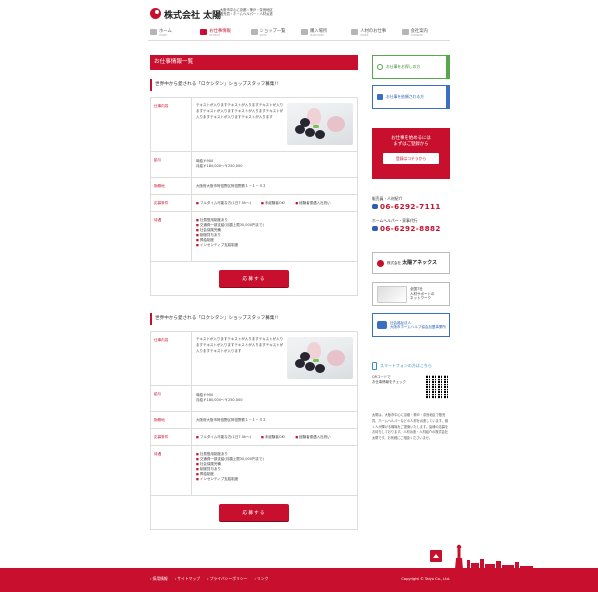  Describe the element at coordinates (187, 579) in the screenshot. I see `footer-link-sitemap: サイトマップ` at that location.